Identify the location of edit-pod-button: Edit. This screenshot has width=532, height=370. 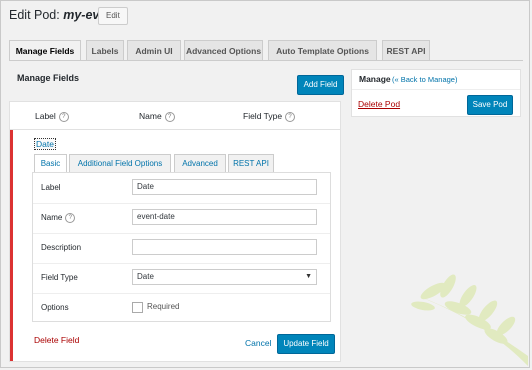
(113, 16).